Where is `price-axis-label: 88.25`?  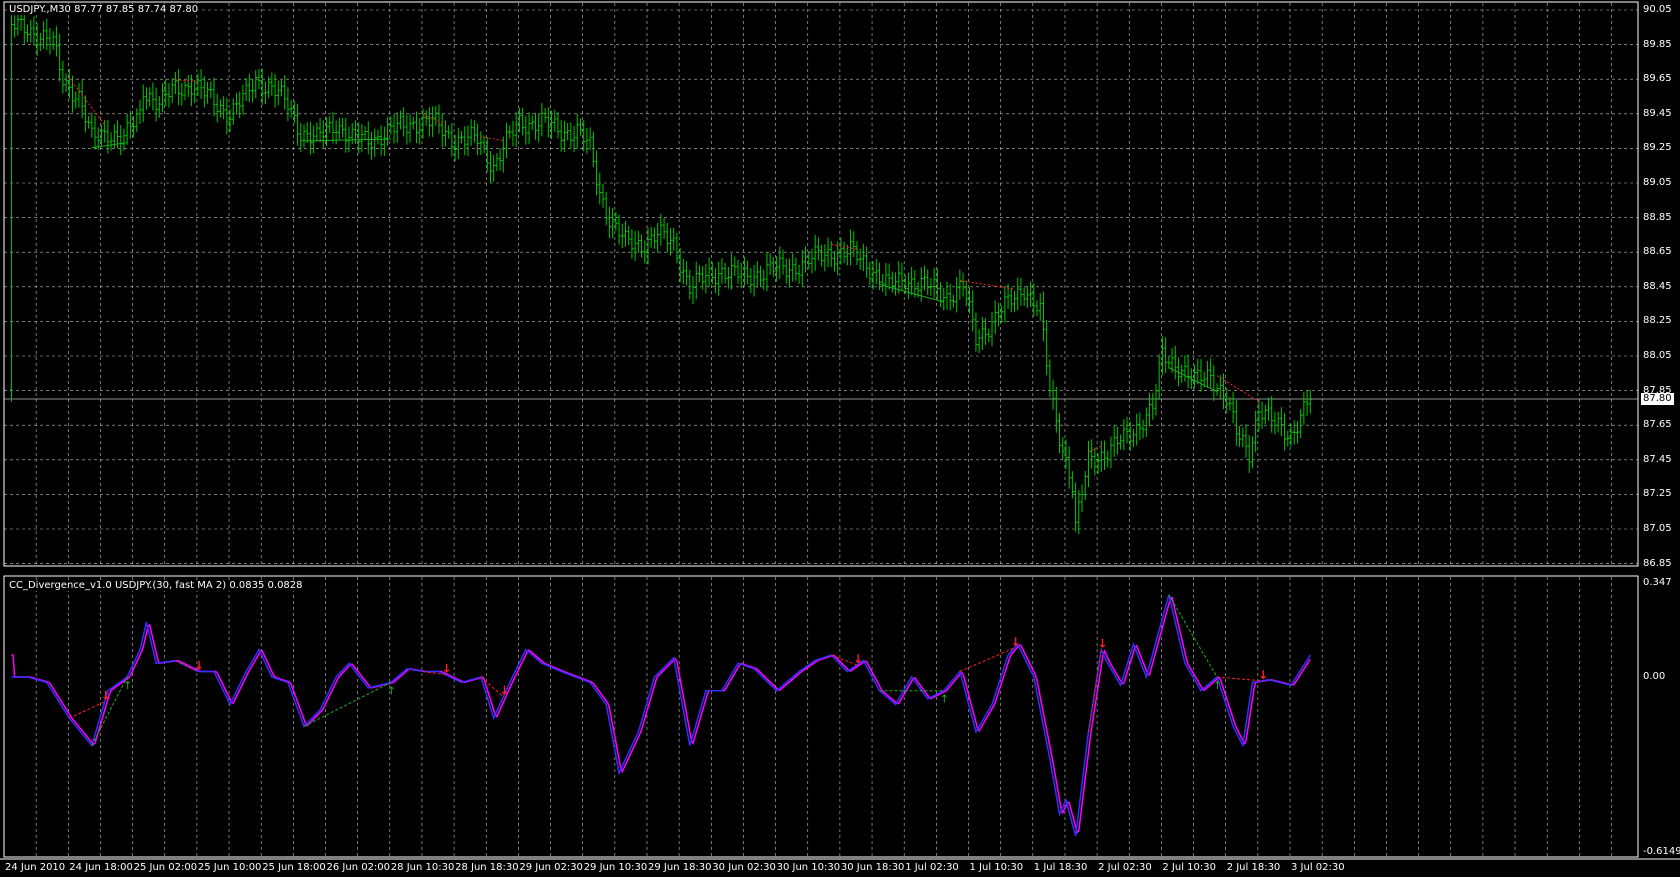 price-axis-label: 88.25 is located at coordinates (1657, 321).